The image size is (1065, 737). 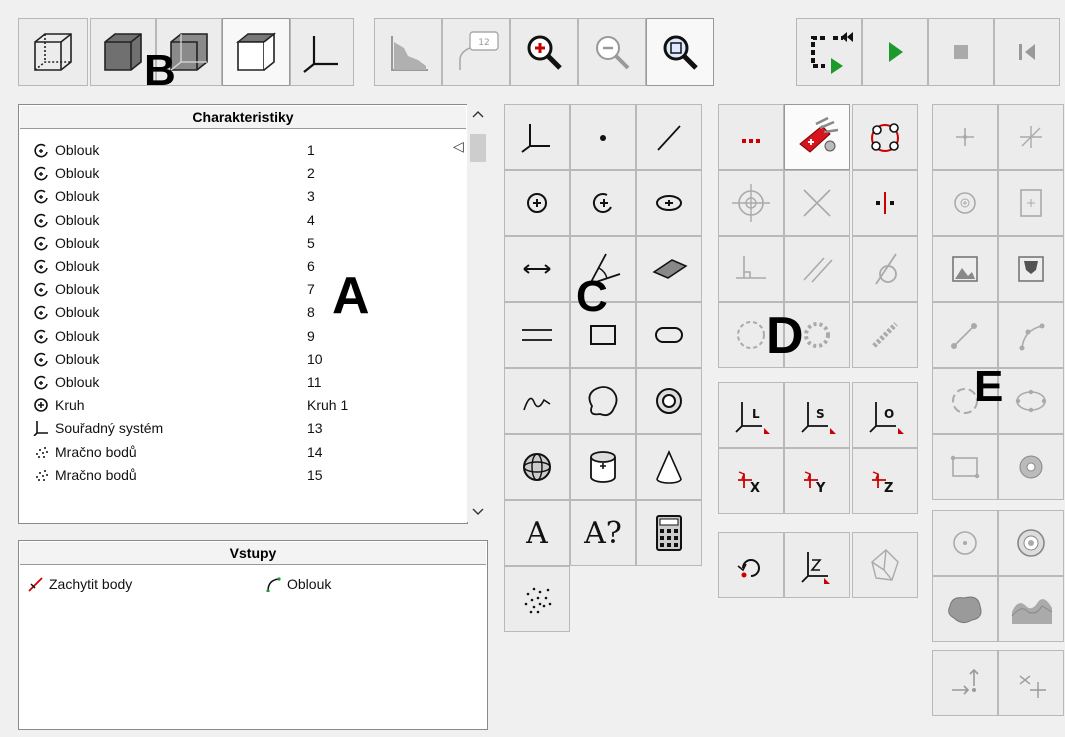 What do you see at coordinates (408, 52) in the screenshot?
I see `graph-tool-button` at bounding box center [408, 52].